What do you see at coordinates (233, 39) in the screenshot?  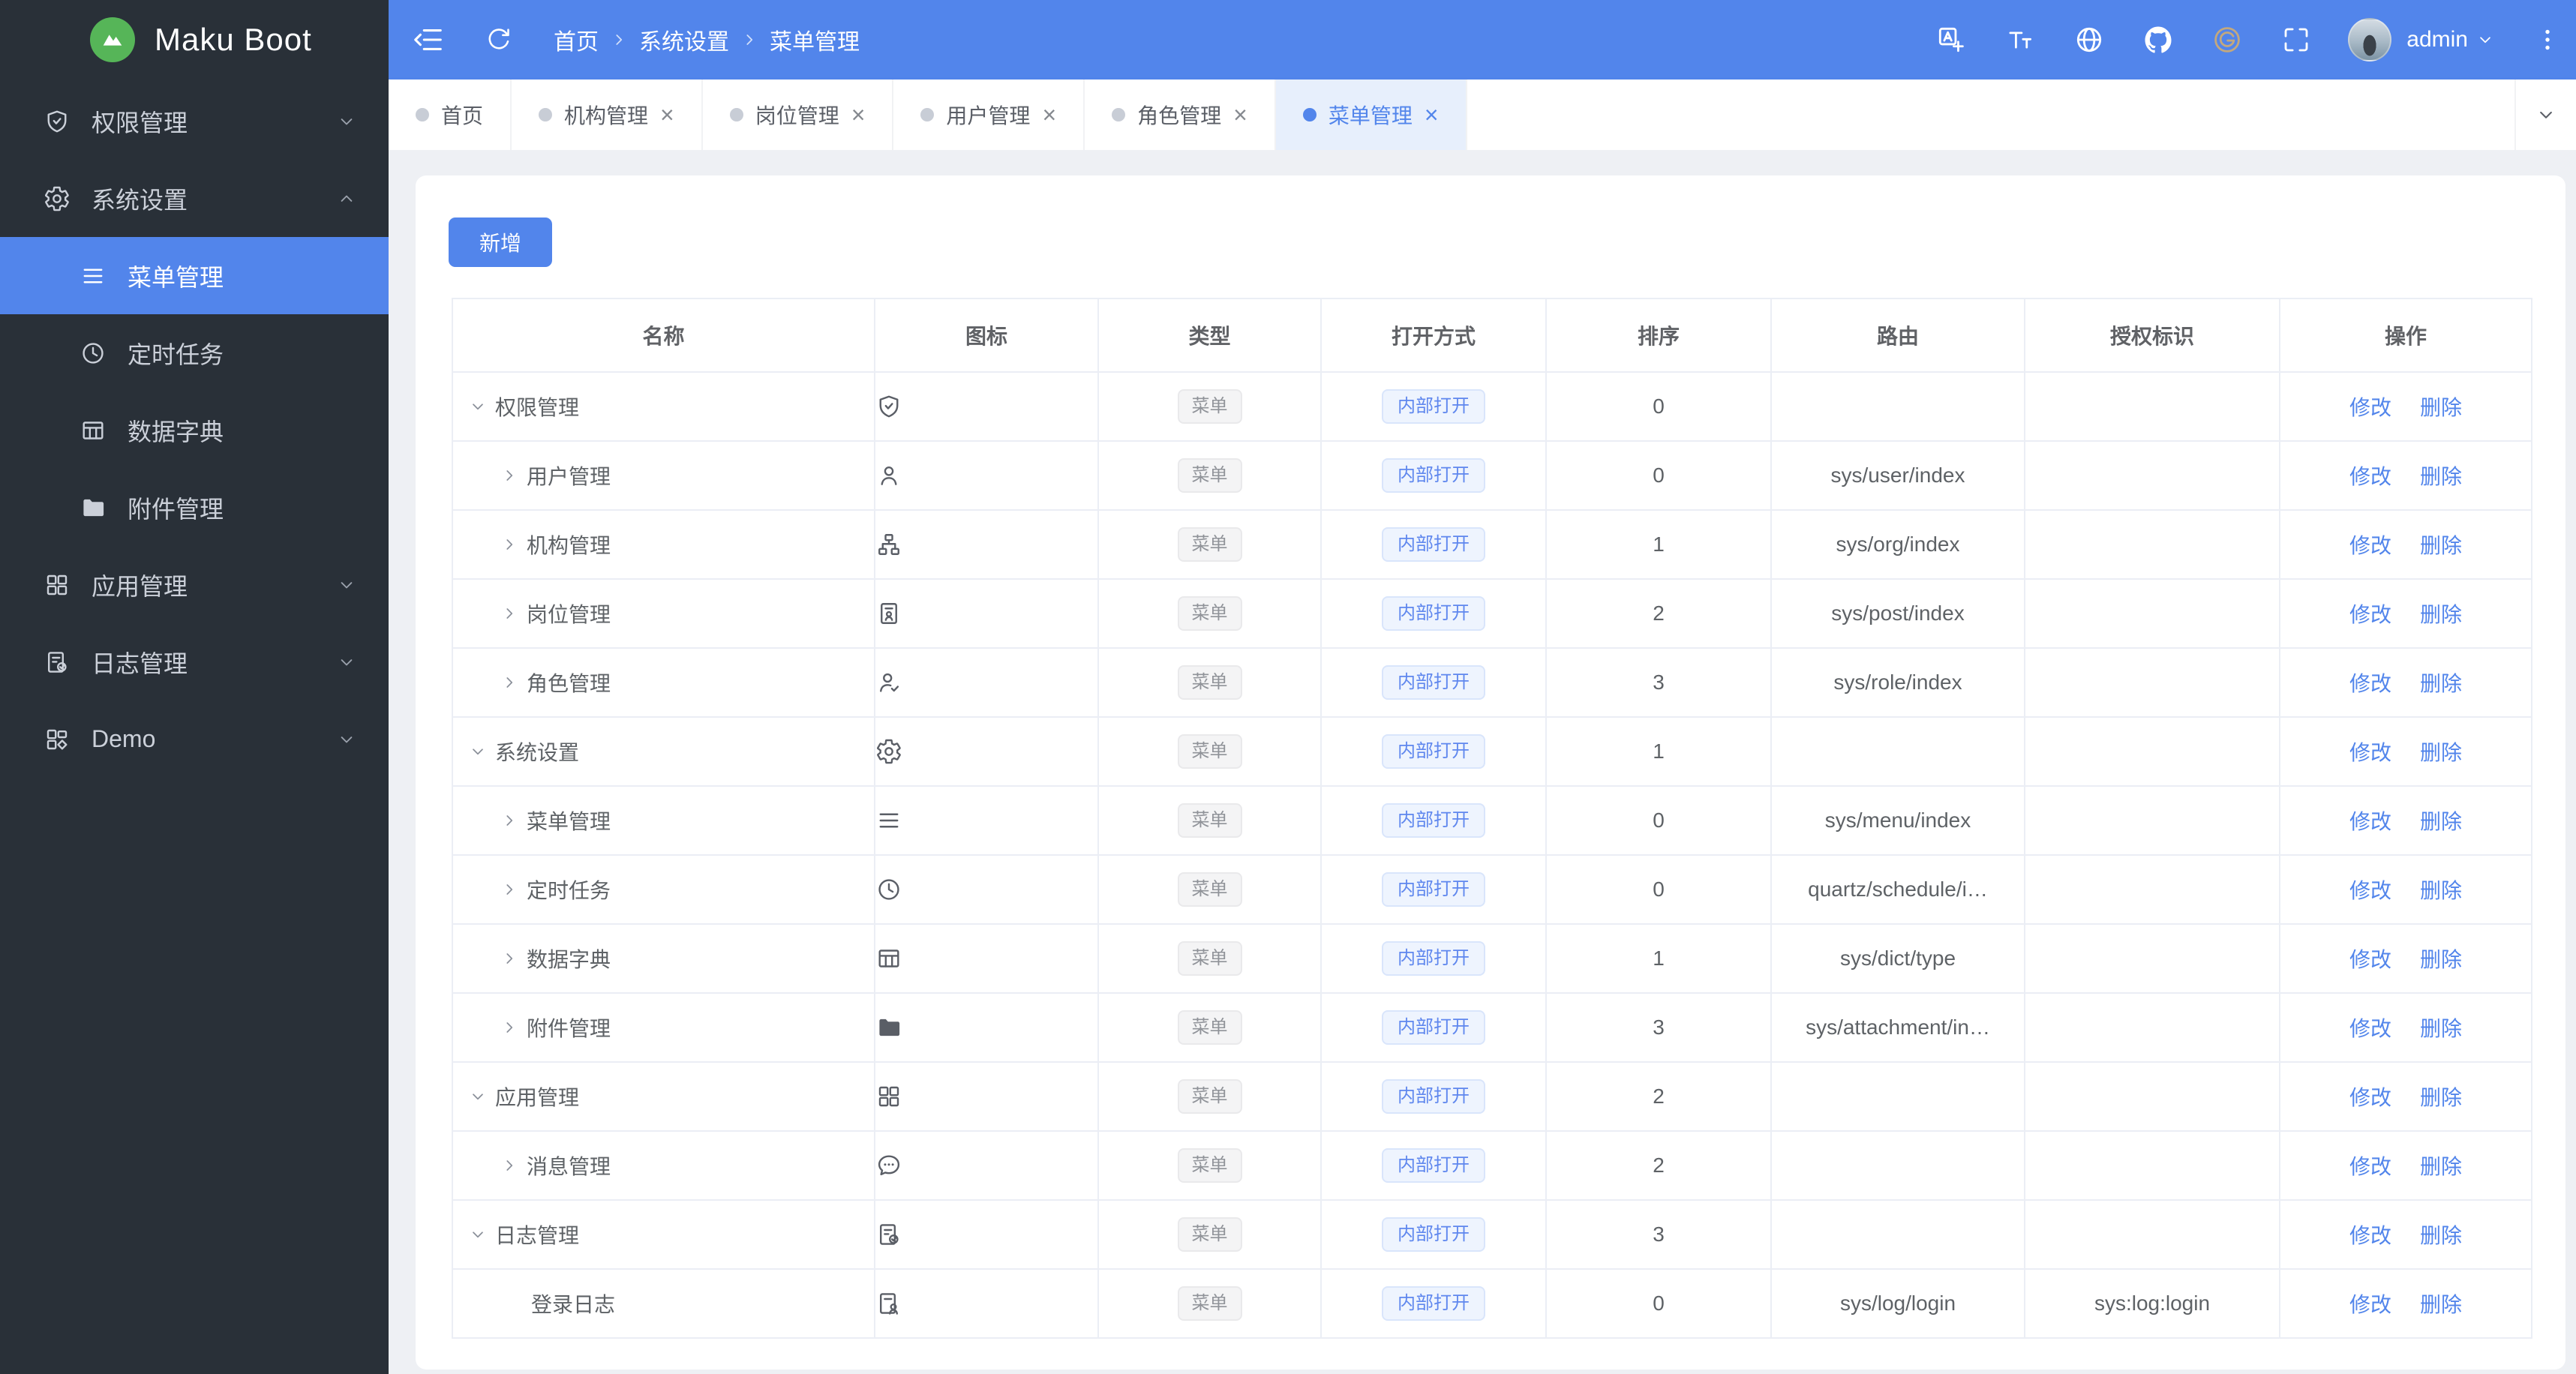 I see `app-title: Maku Boot` at bounding box center [233, 39].